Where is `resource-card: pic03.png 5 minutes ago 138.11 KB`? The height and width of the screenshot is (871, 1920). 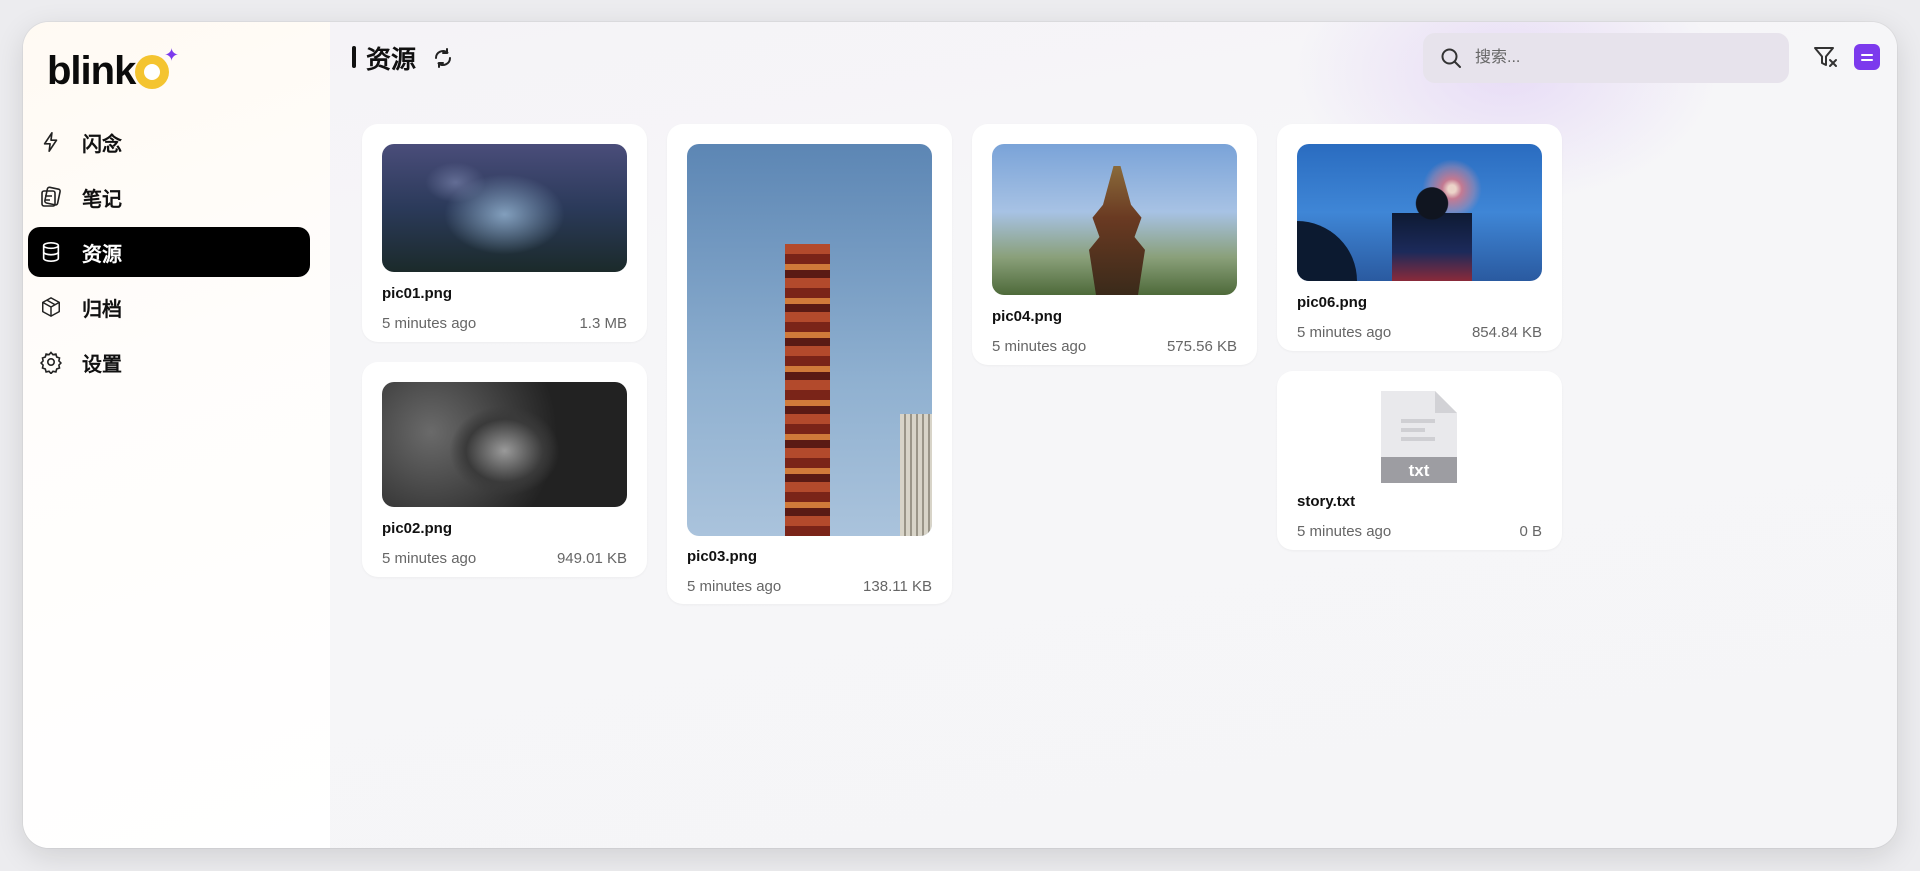 resource-card: pic03.png 5 minutes ago 138.11 KB is located at coordinates (809, 364).